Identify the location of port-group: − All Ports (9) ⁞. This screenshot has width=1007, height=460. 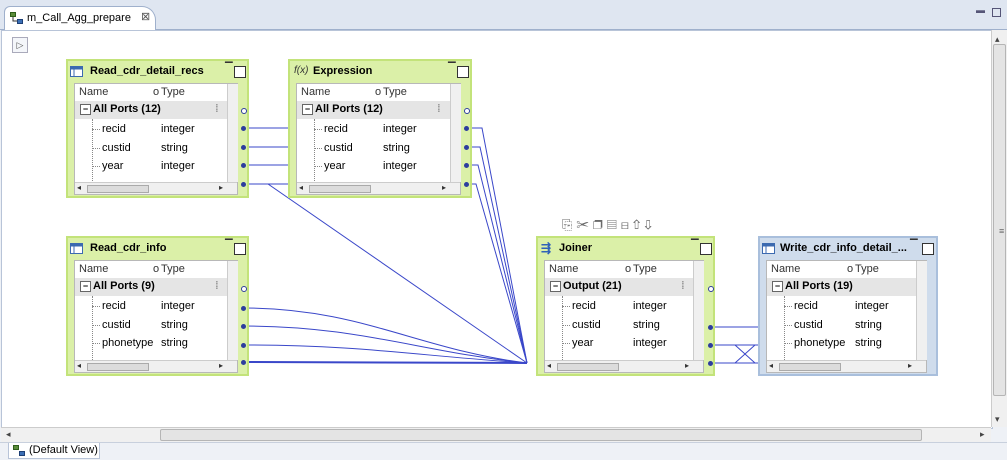
(151, 287).